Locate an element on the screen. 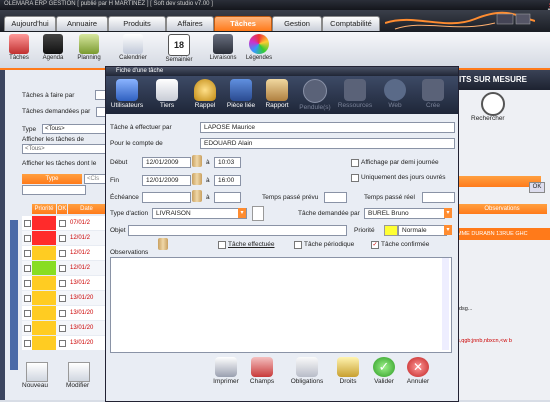 The image size is (550, 402). type-action-select: LIVRAISON is located at coordinates (199, 213).